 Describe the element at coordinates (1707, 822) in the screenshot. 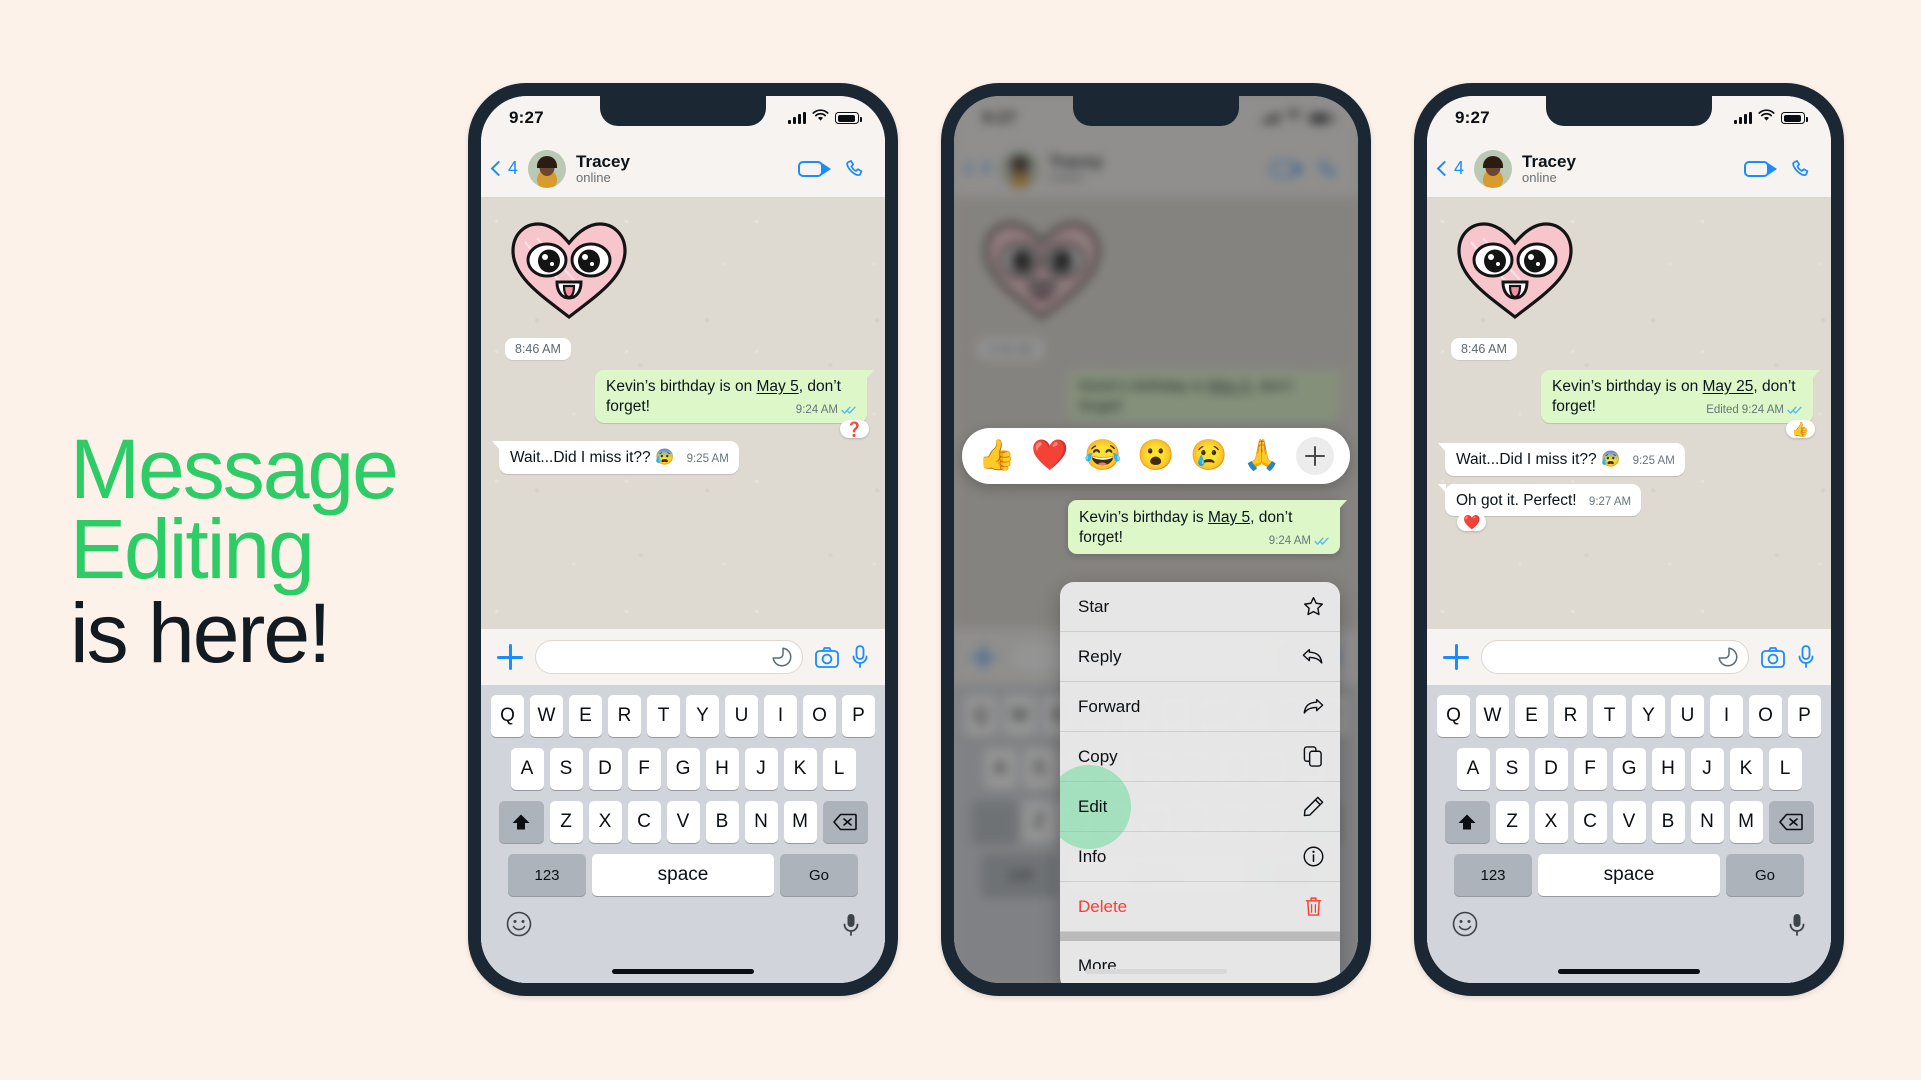

I see `key-n: N` at that location.